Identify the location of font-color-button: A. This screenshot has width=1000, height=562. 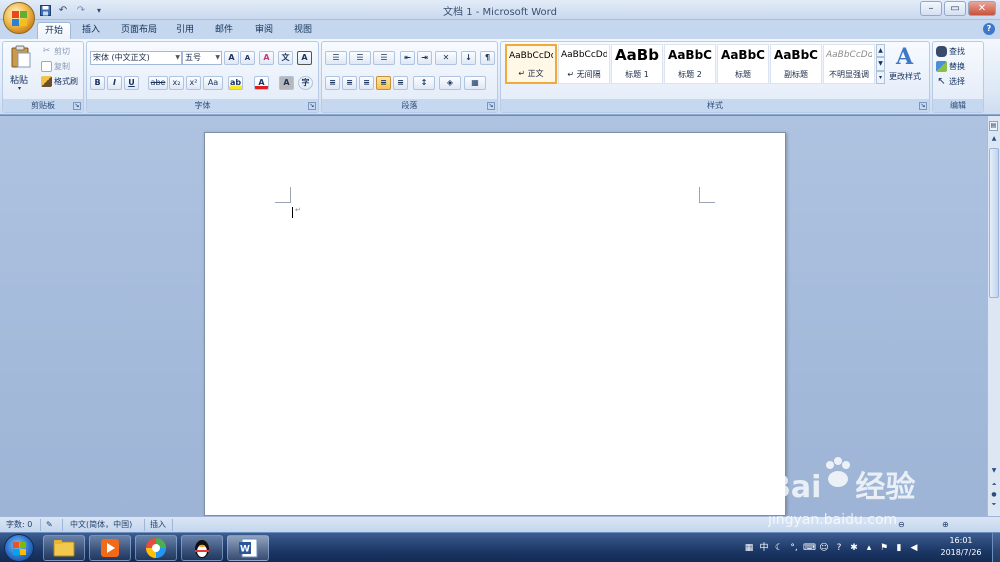
(261, 83).